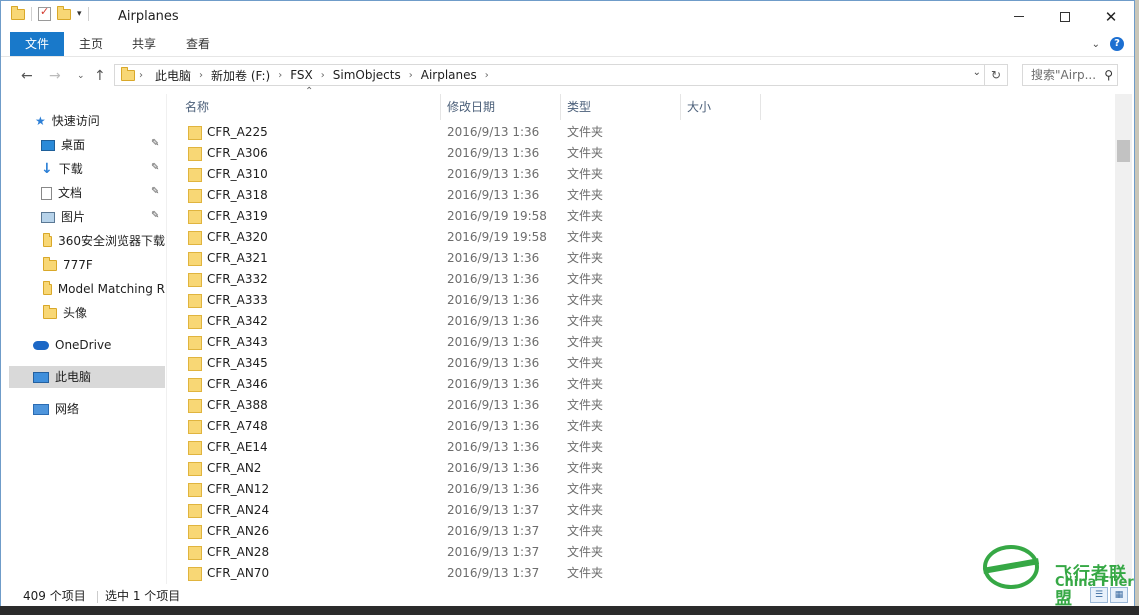 This screenshot has width=1139, height=615. I want to click on sidebar-item-label: 此电脑, so click(73, 377).